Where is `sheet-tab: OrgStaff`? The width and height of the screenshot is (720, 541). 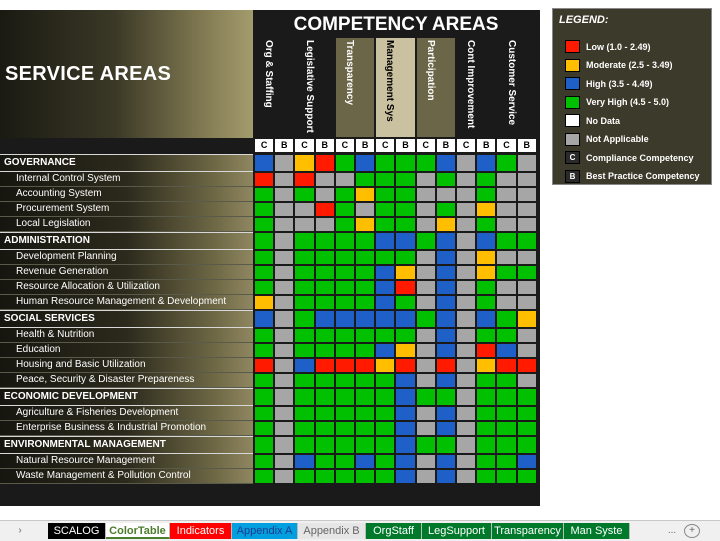 sheet-tab: OrgStaff is located at coordinates (394, 531).